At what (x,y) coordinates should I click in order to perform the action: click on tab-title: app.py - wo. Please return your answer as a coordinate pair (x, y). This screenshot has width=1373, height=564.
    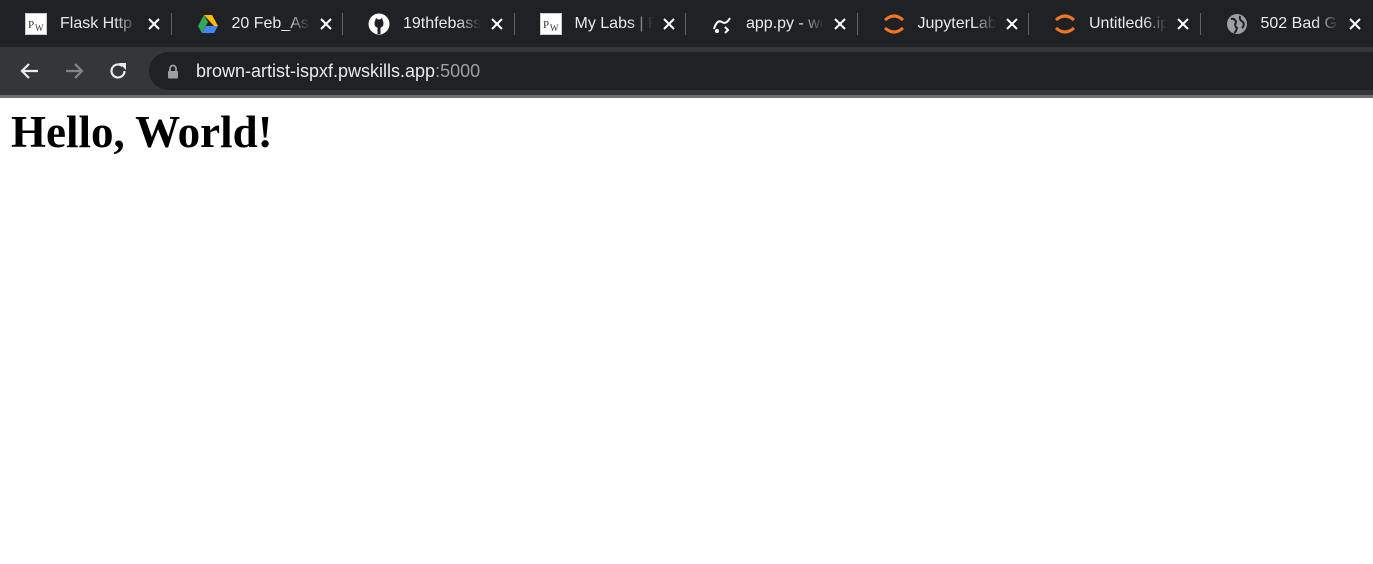
    Looking at the image, I should click on (785, 23).